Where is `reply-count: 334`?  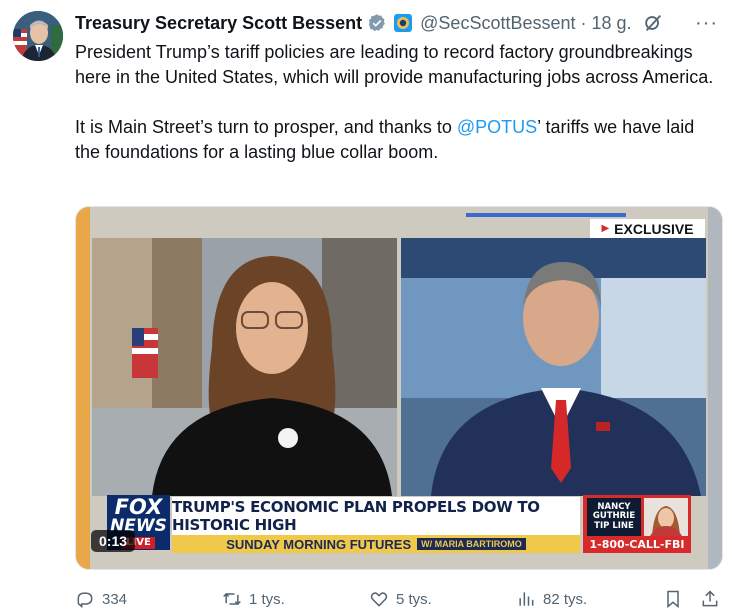 reply-count: 334 is located at coordinates (115, 599).